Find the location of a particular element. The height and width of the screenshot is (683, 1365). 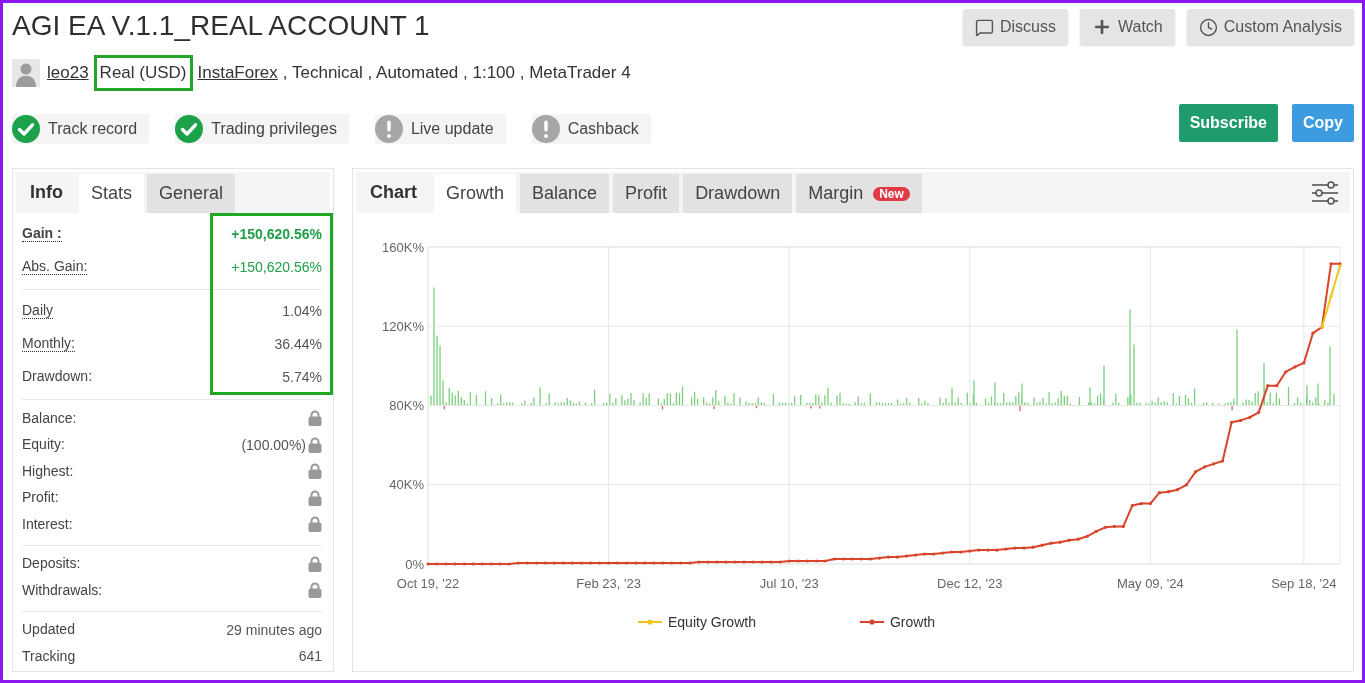

header-button: Watch is located at coordinates (1127, 27).